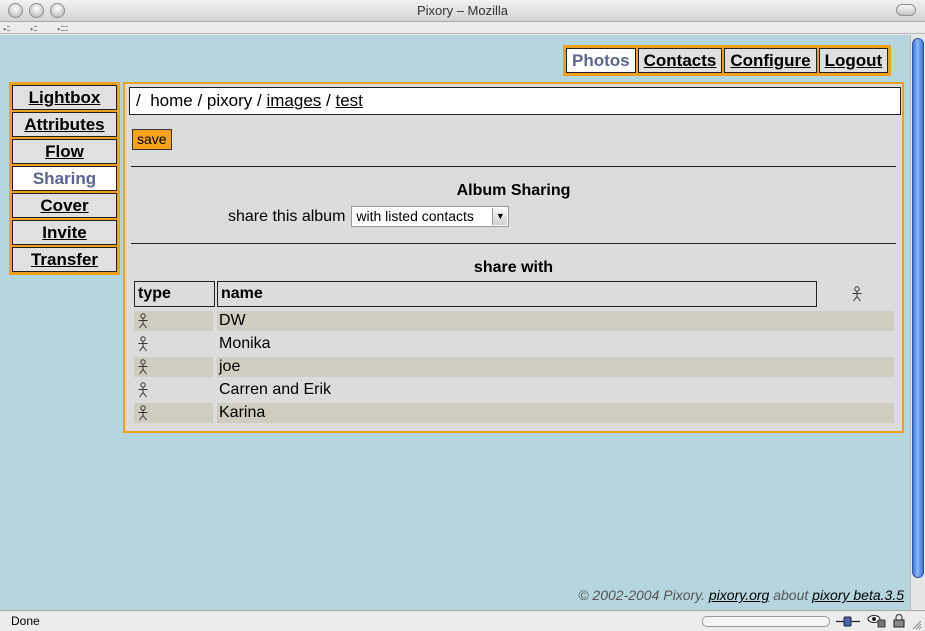 This screenshot has width=925, height=631. I want to click on sidebar-item-transfer: Transfer, so click(64, 259).